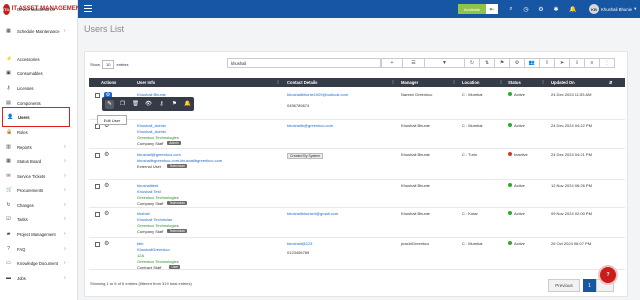  What do you see at coordinates (108, 64) in the screenshot?
I see `entries-select: 10` at bounding box center [108, 64].